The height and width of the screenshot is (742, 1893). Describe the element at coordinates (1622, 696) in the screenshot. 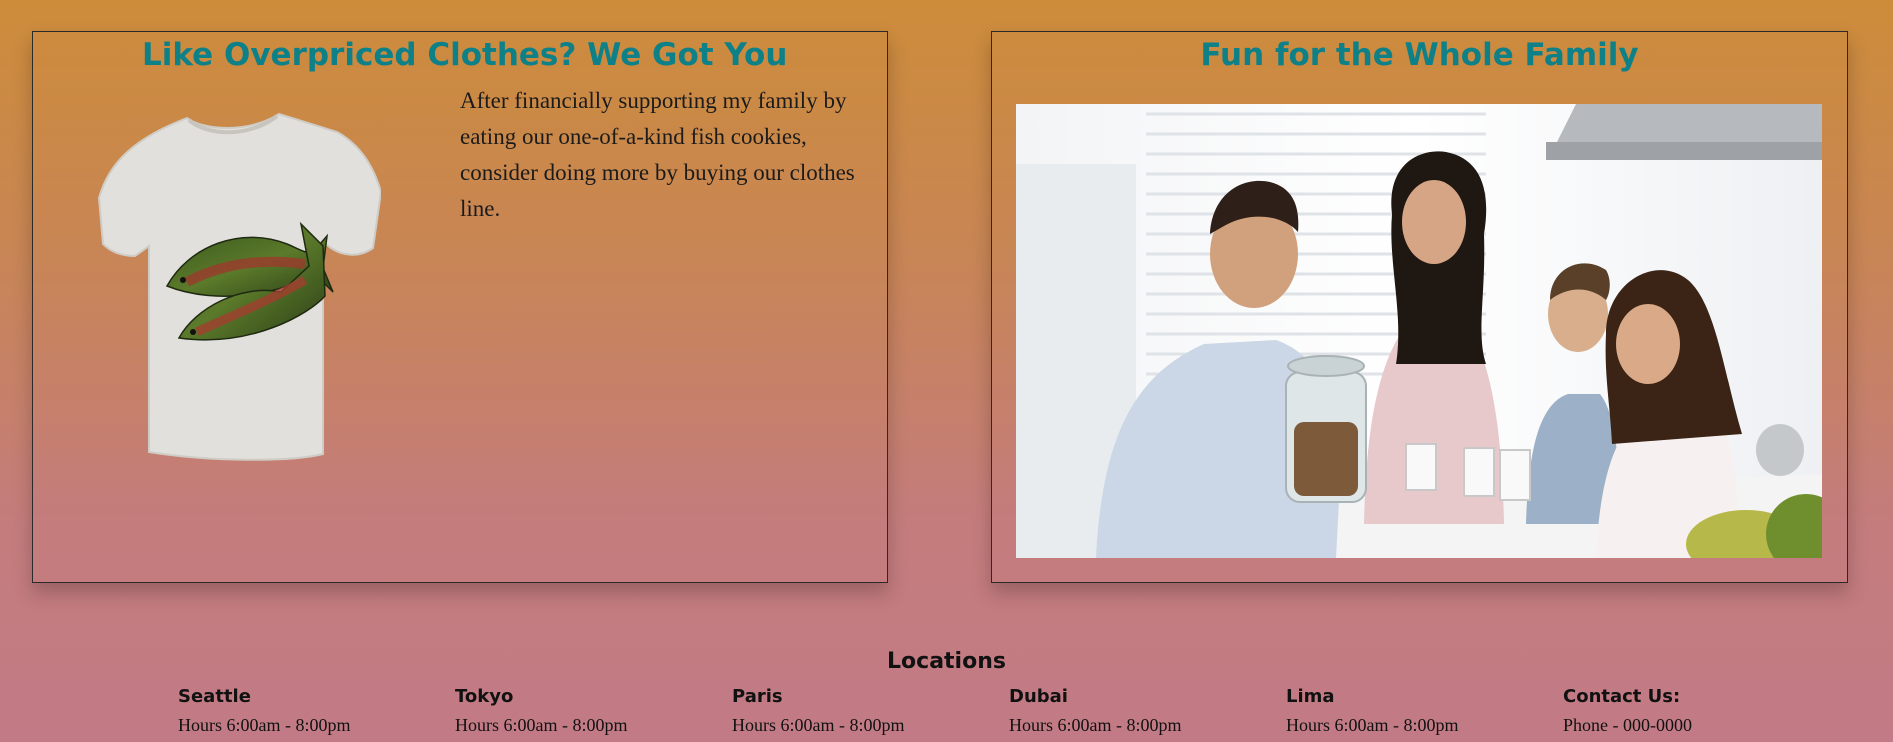

I see `contact-heading: Contact Us:` at that location.